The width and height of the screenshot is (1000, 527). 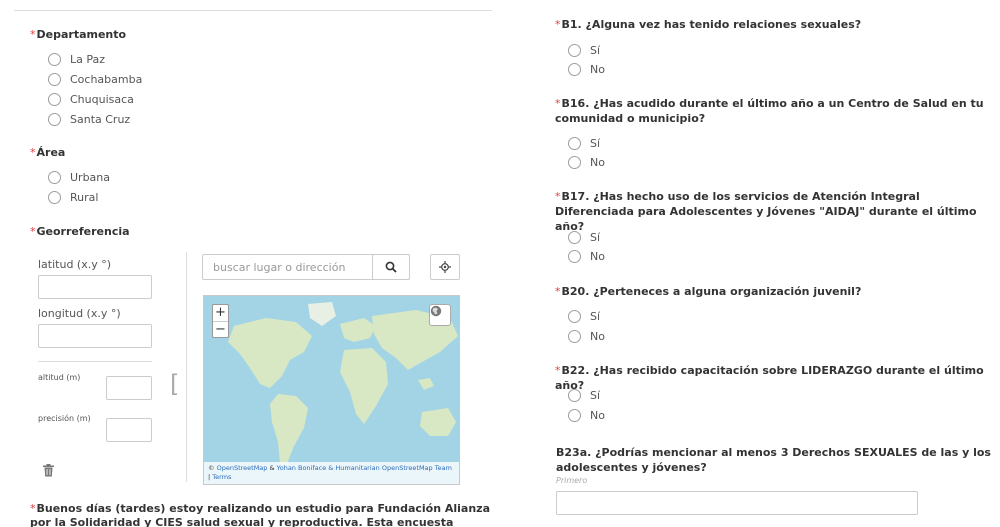 What do you see at coordinates (95, 79) in the screenshot?
I see `radio-option-cochabamba: Cochabamba` at bounding box center [95, 79].